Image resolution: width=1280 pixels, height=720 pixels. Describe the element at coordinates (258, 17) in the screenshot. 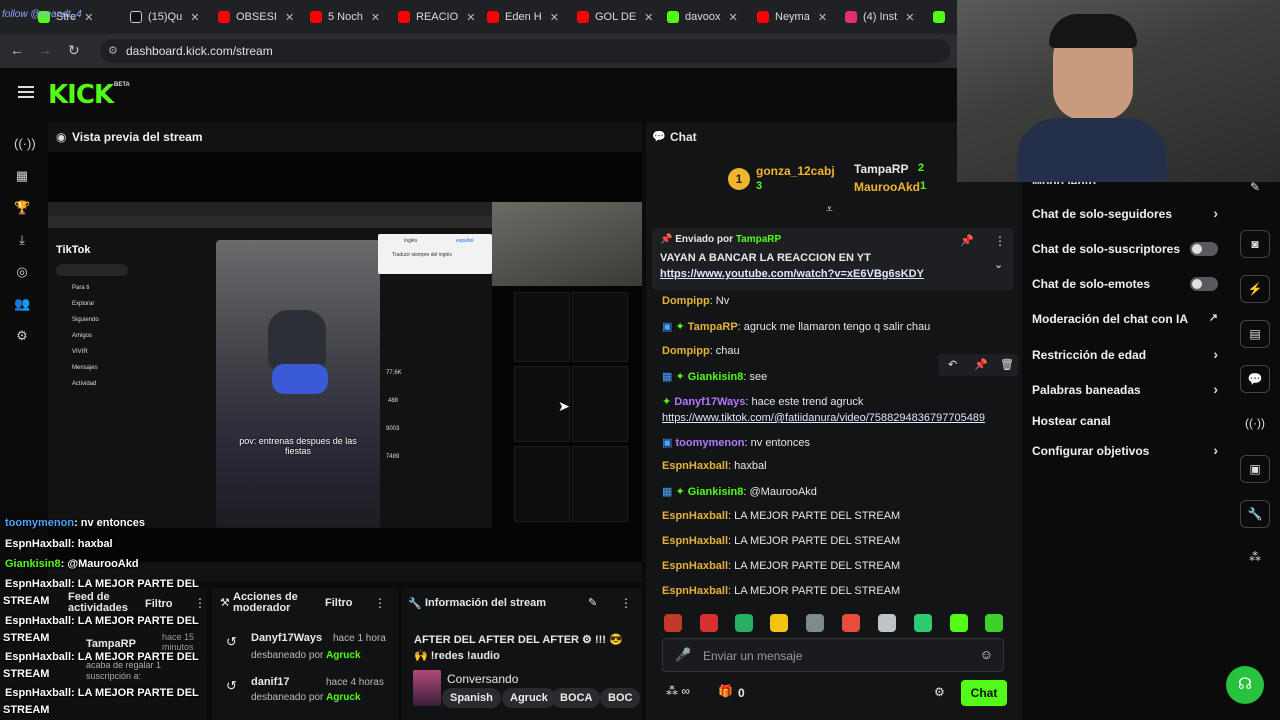

I see `browser-tab: OBSESI ✕` at that location.